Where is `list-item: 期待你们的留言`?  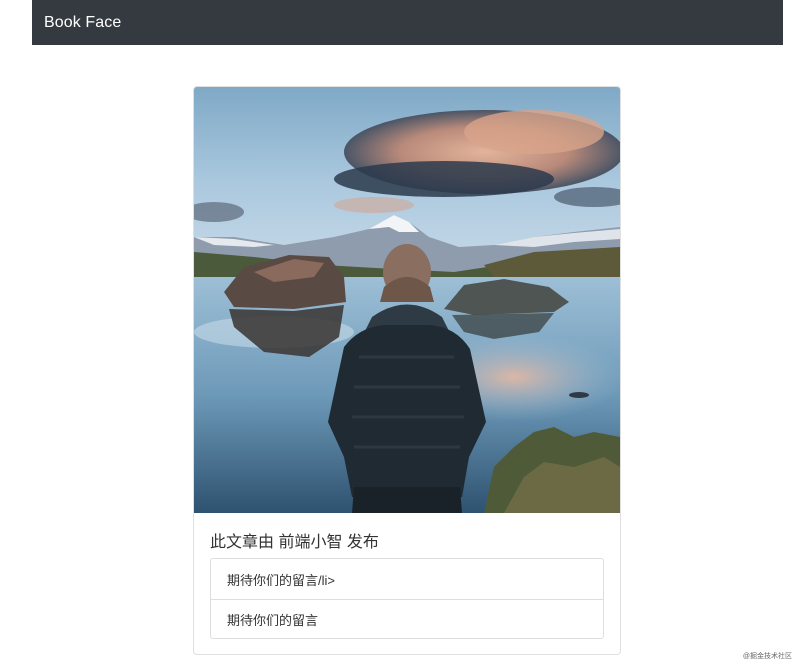
list-item: 期待你们的留言 is located at coordinates (407, 619).